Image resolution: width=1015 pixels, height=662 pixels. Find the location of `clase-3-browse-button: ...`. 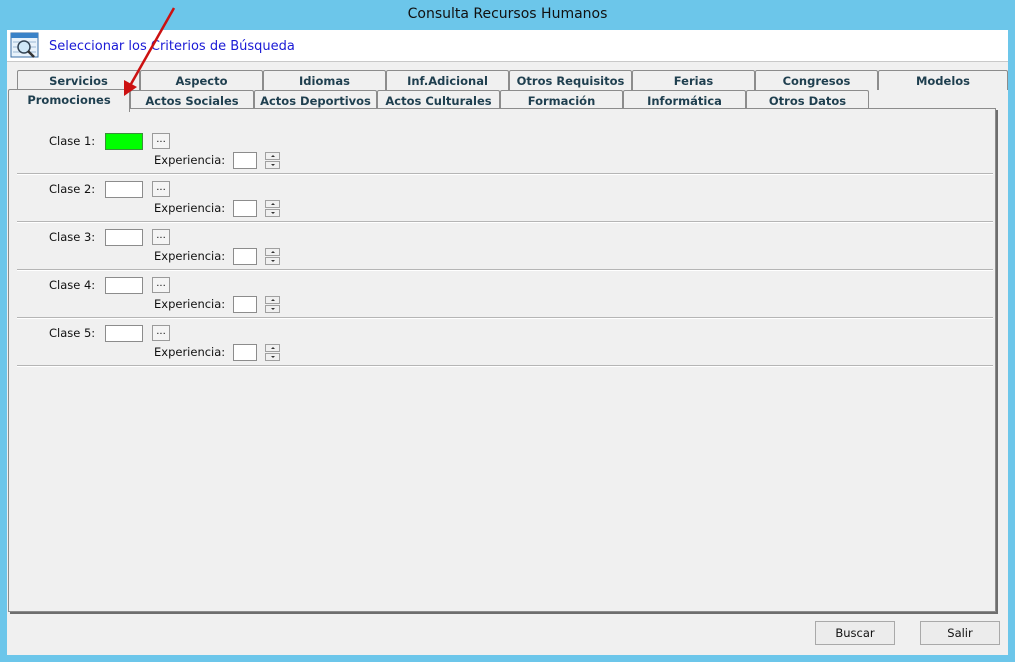

clase-3-browse-button: ... is located at coordinates (161, 237).